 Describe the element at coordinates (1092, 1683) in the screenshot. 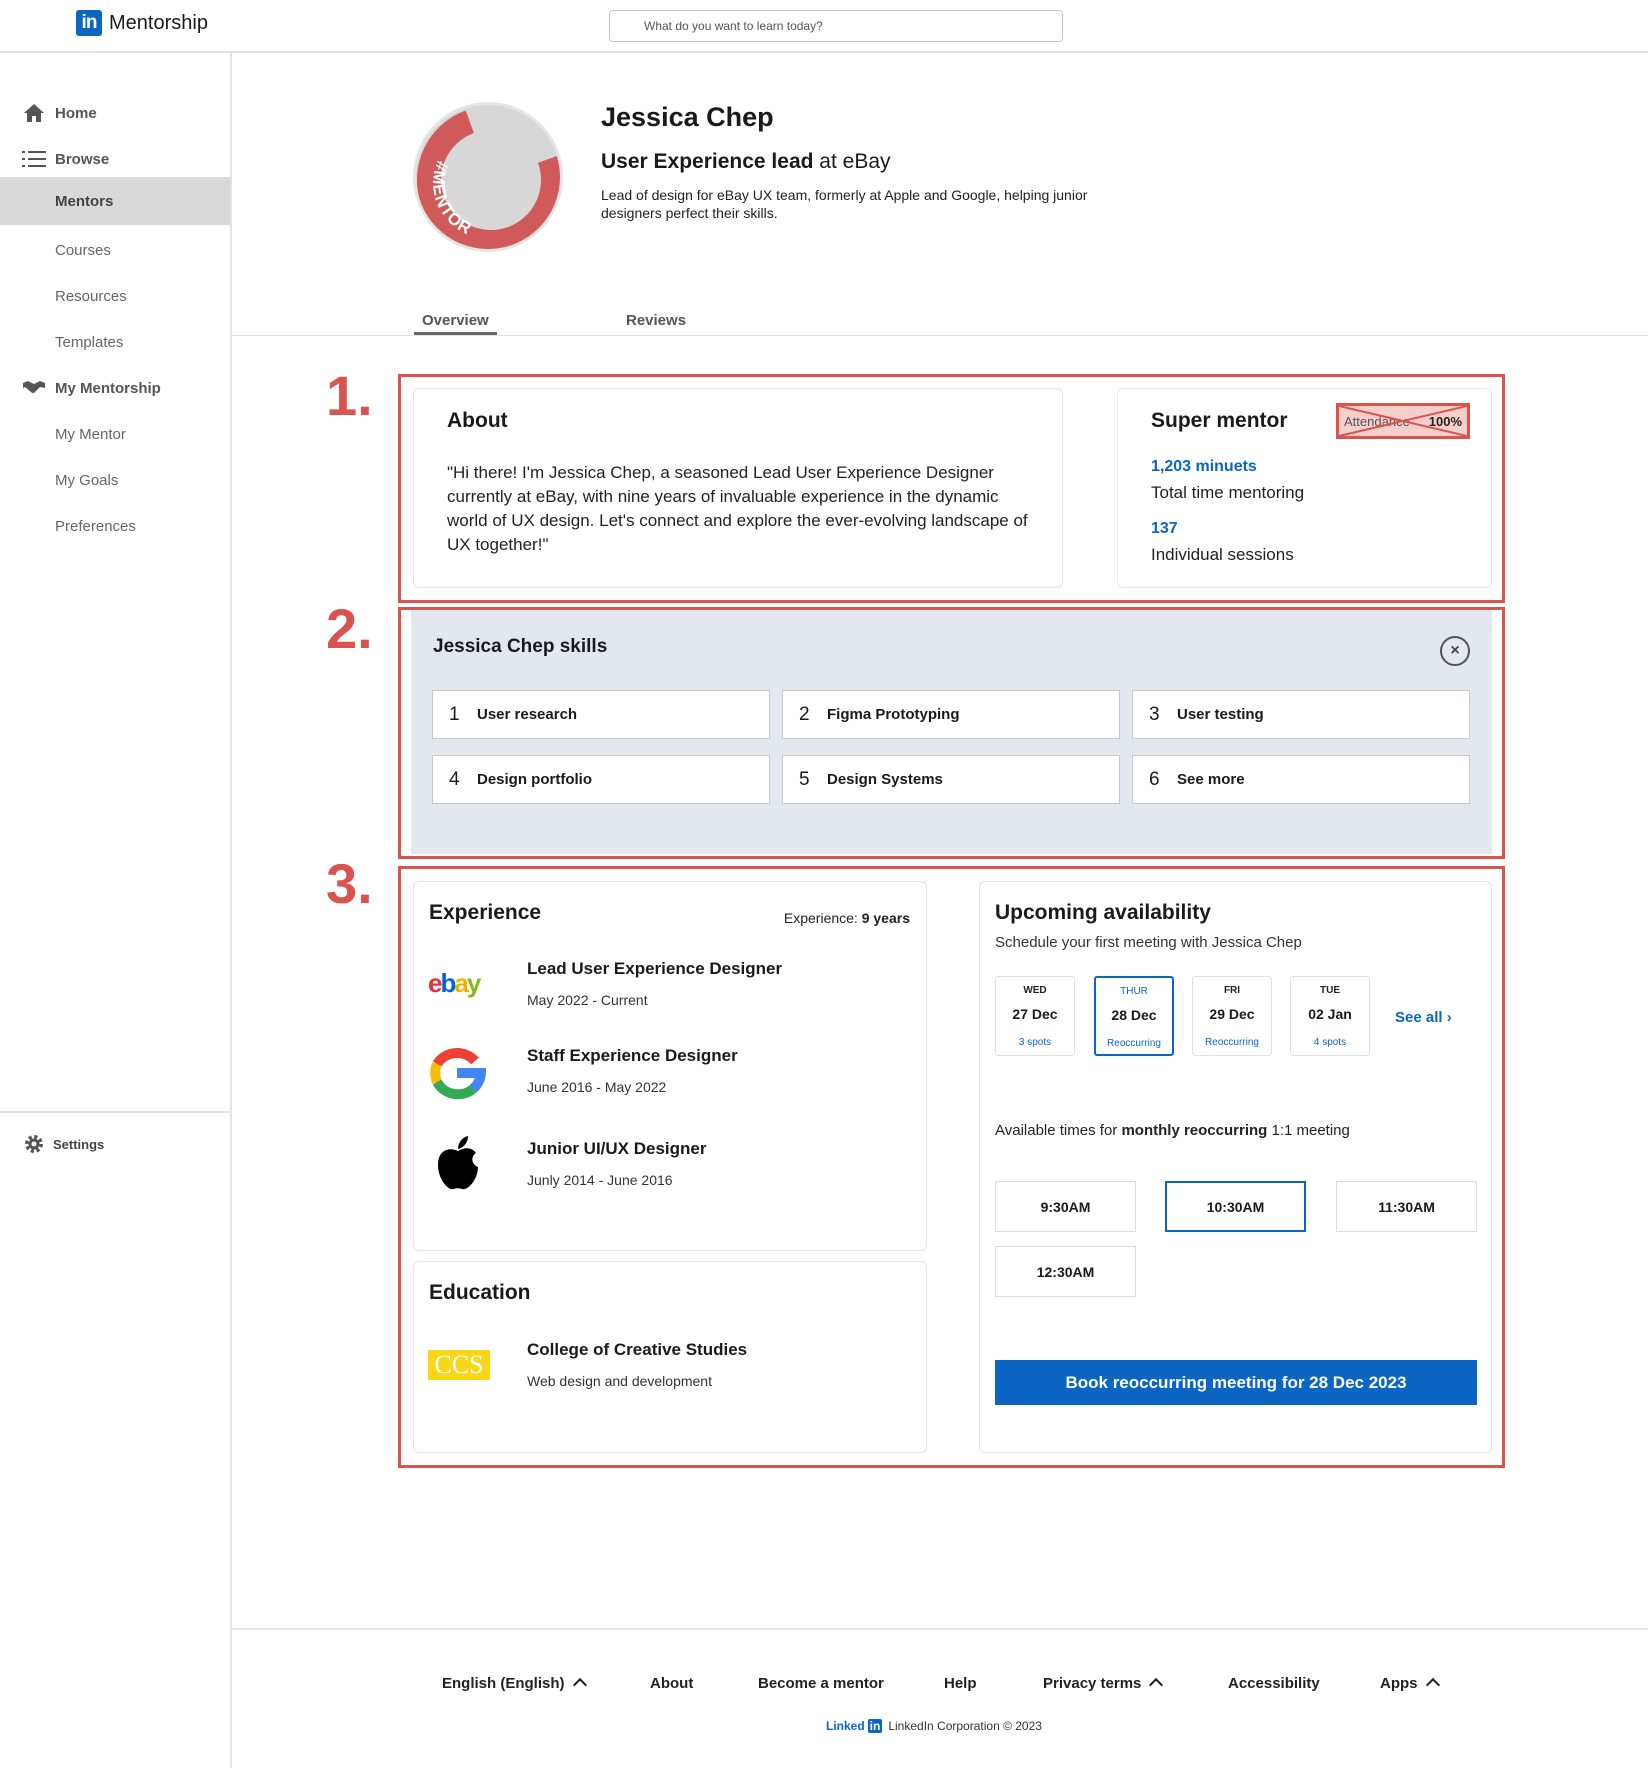

I see `privacy-label: Privacy terms` at that location.